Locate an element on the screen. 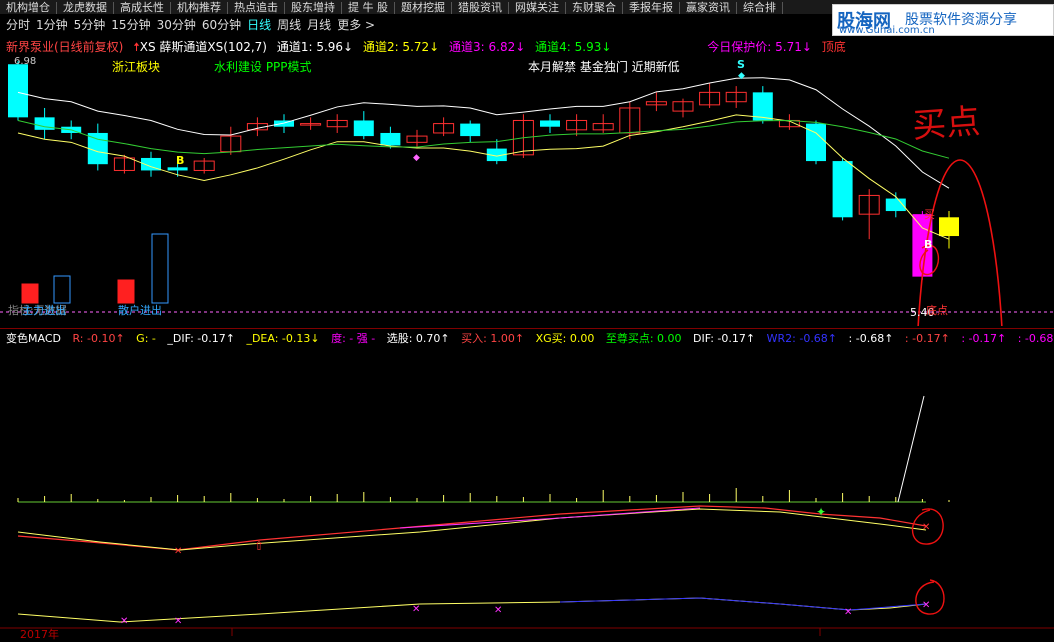 The image size is (1054, 642). period-tab-2: 5分钟 is located at coordinates (90, 25).